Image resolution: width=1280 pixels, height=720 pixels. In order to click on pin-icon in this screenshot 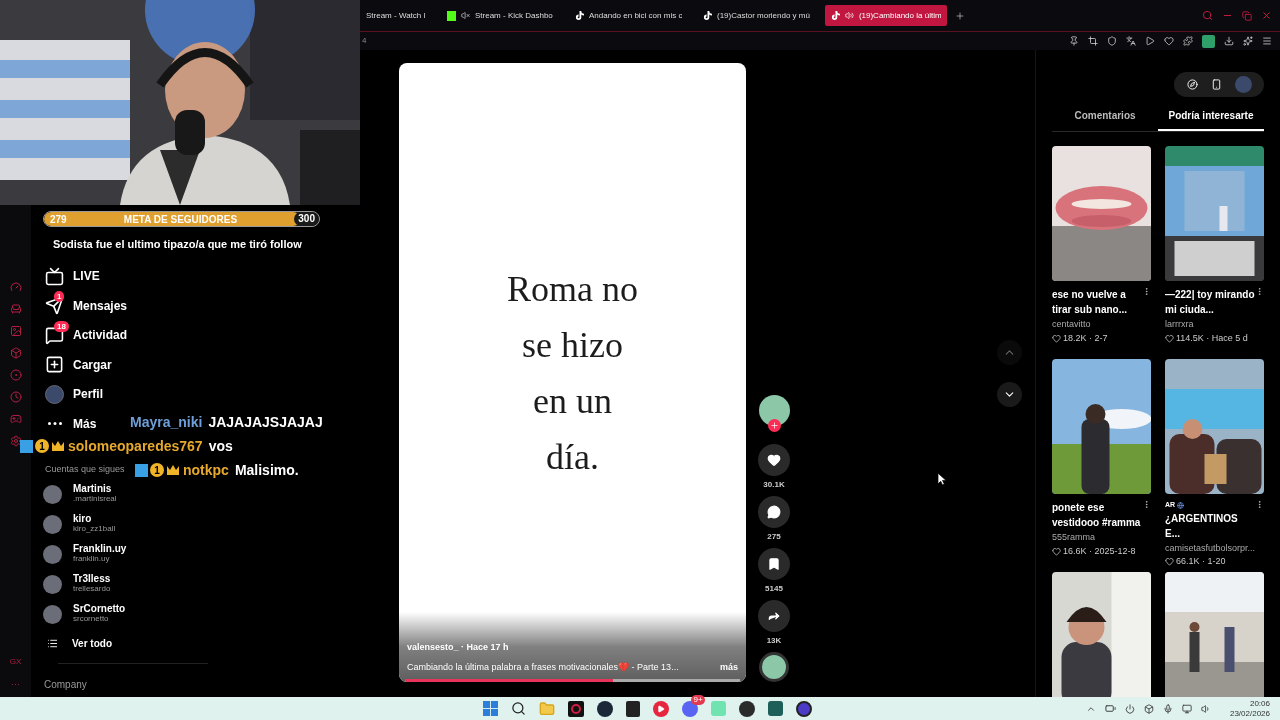, I will do `click(1074, 41)`.